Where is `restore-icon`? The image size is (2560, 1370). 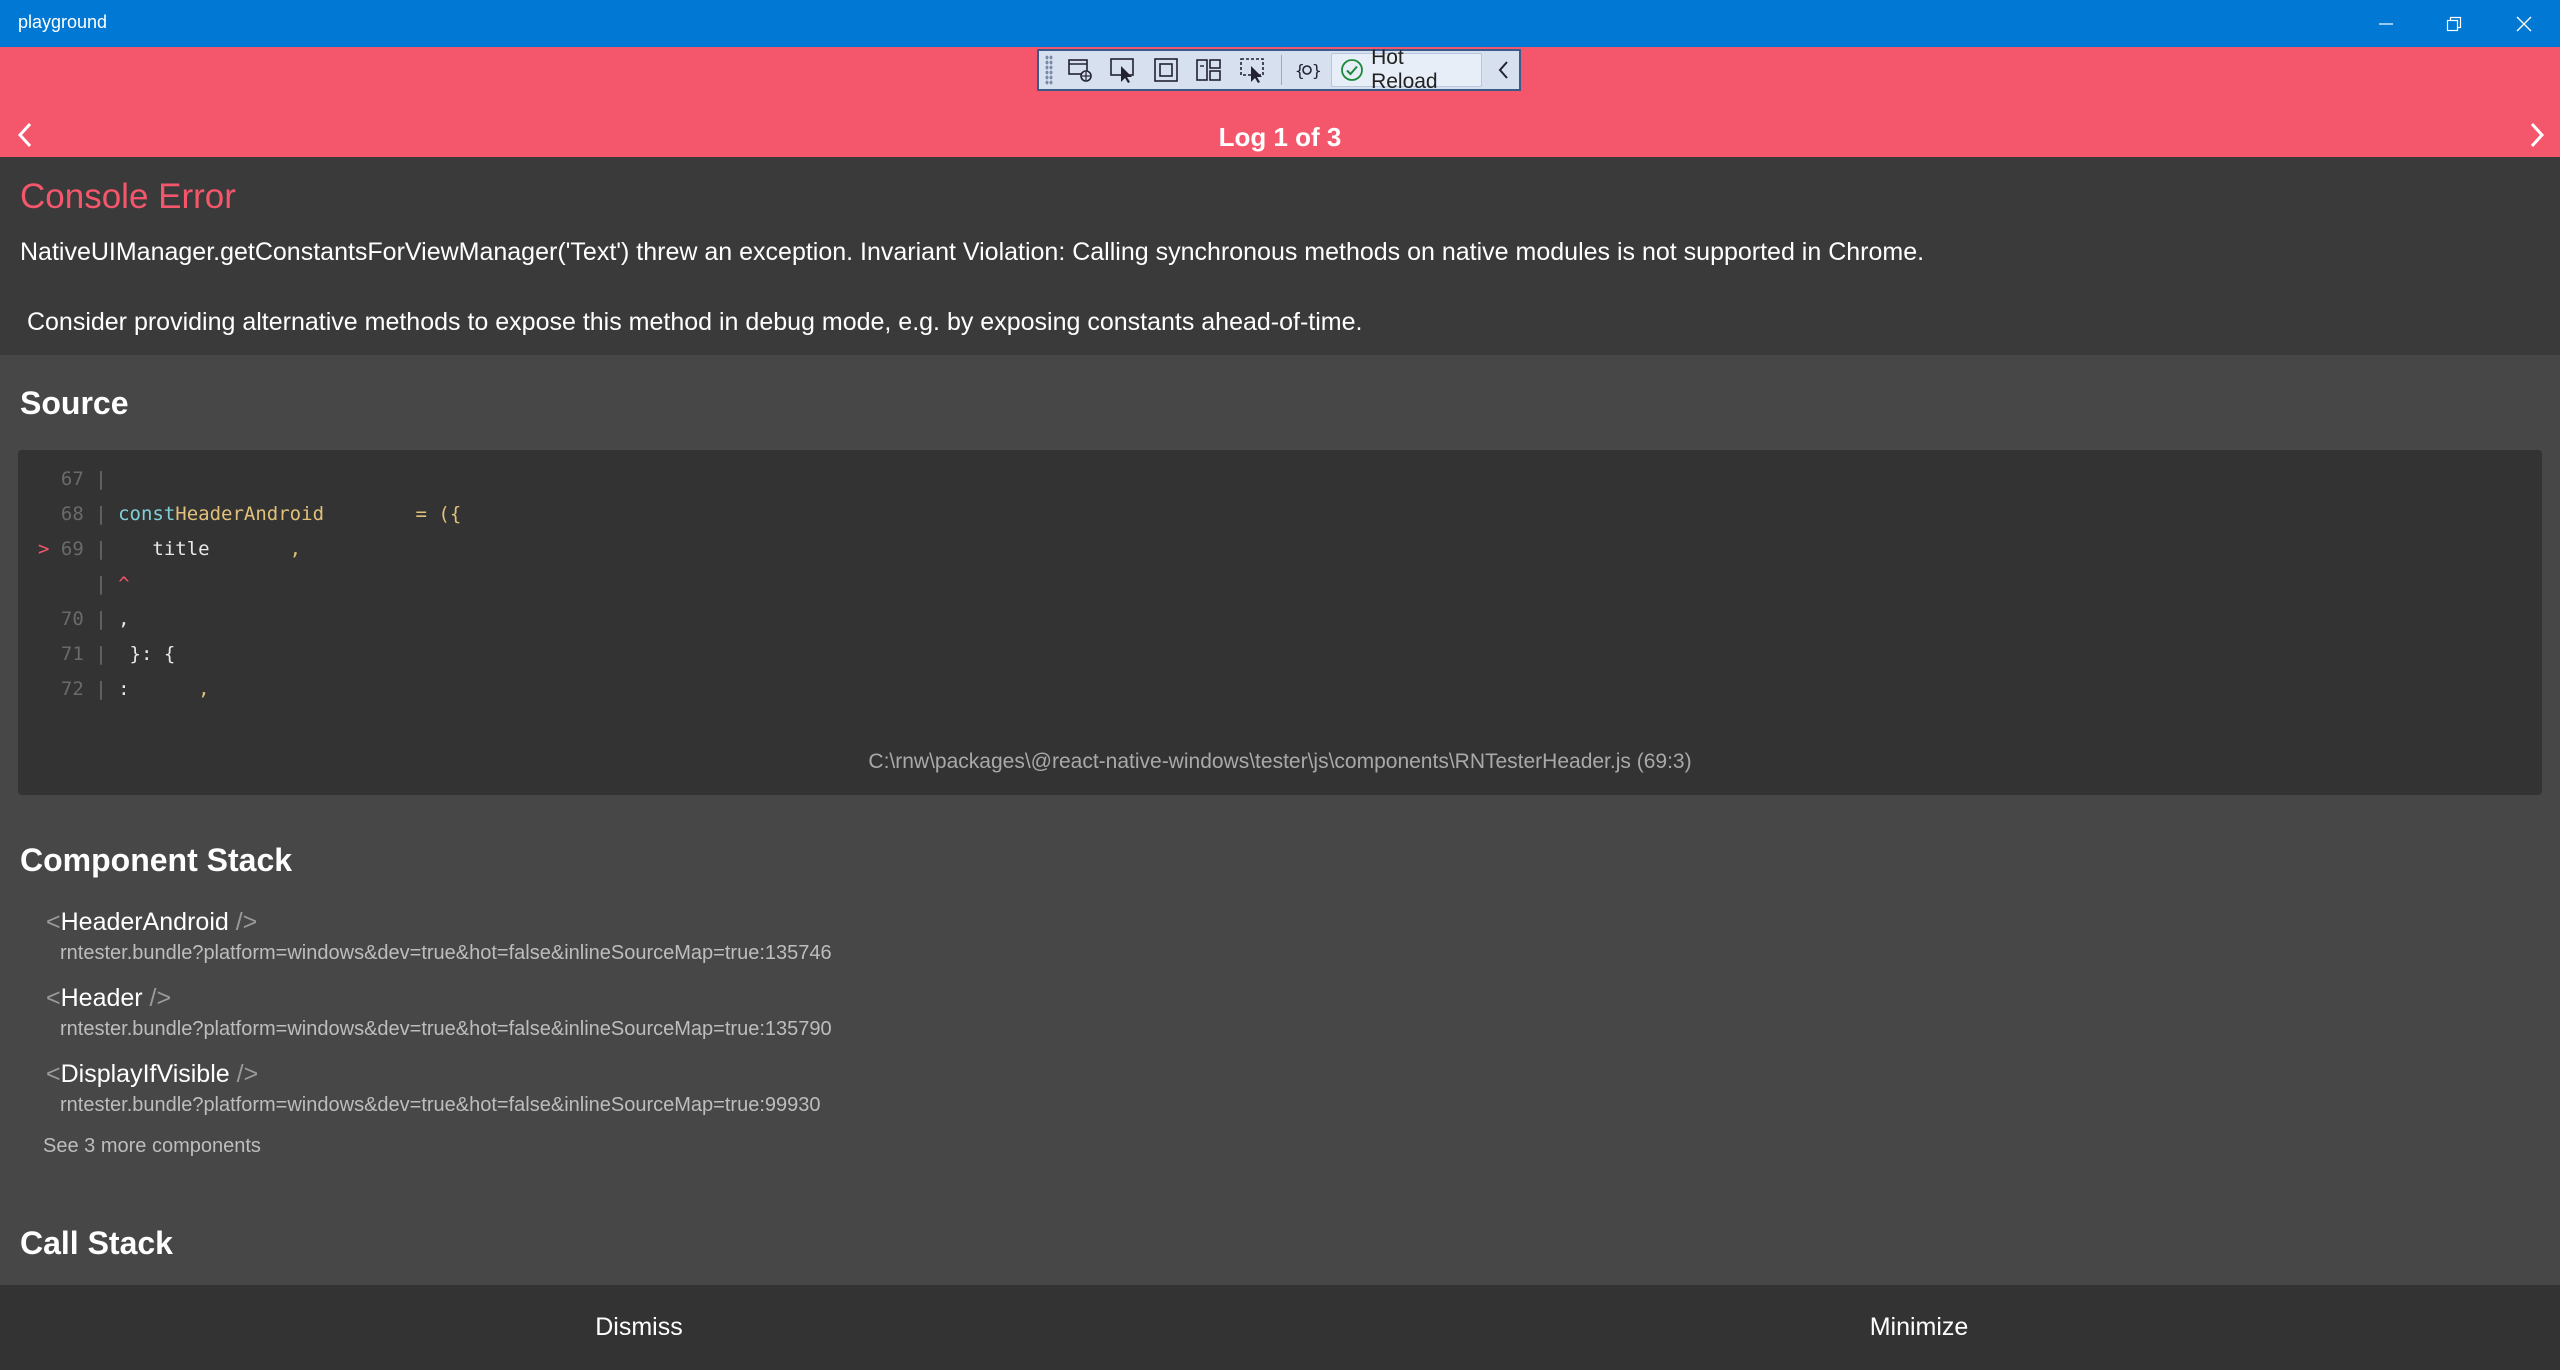
restore-icon is located at coordinates (2454, 23).